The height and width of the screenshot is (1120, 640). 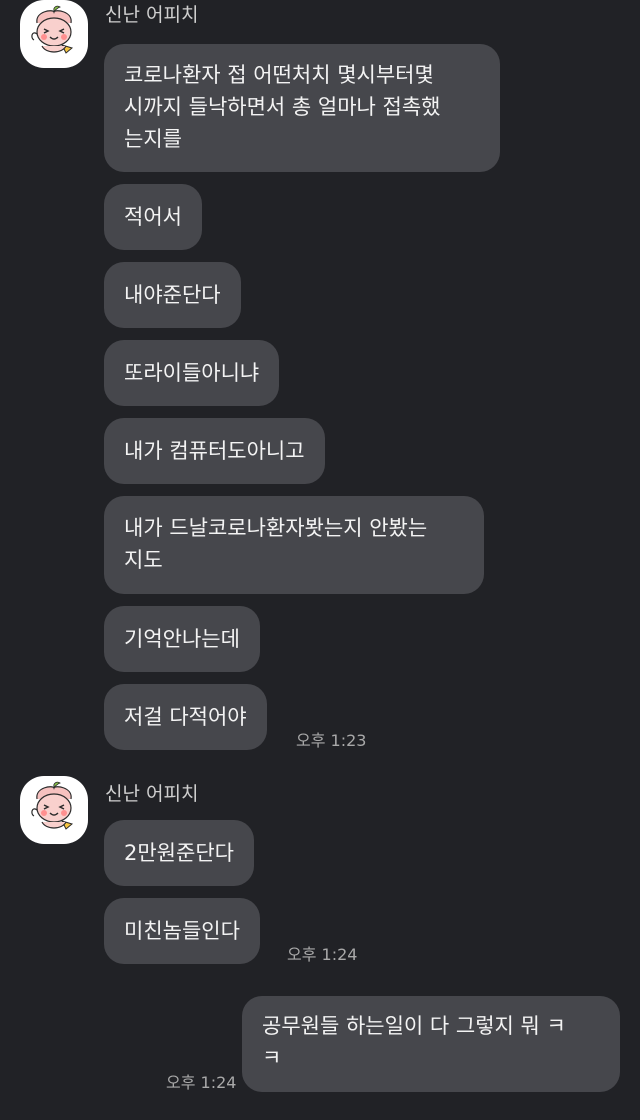 What do you see at coordinates (182, 639) in the screenshot?
I see `message-bubble: 기억안나는데` at bounding box center [182, 639].